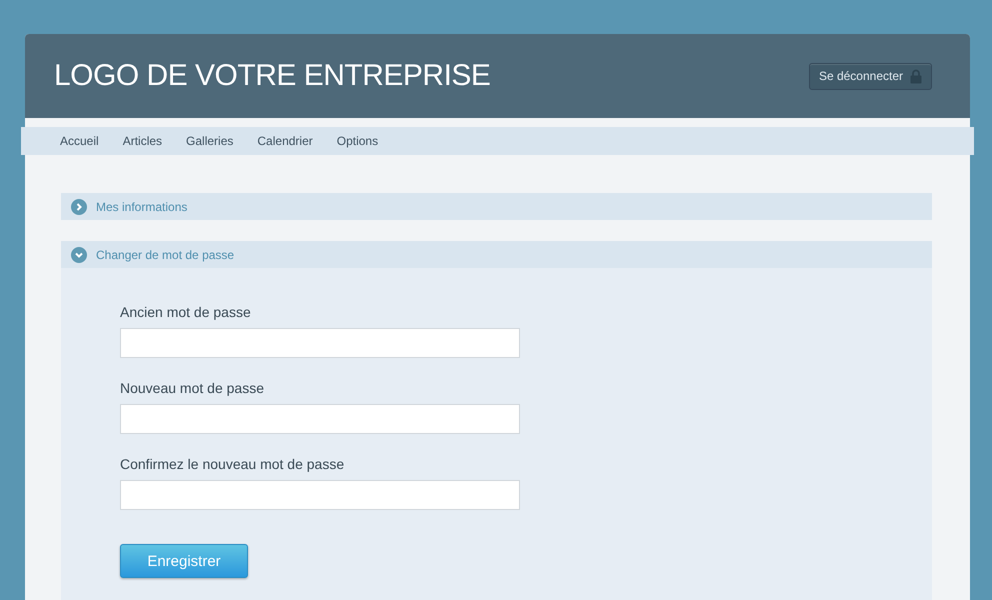 The image size is (992, 600). What do you see at coordinates (79, 141) in the screenshot?
I see `nav-link: Accueil` at bounding box center [79, 141].